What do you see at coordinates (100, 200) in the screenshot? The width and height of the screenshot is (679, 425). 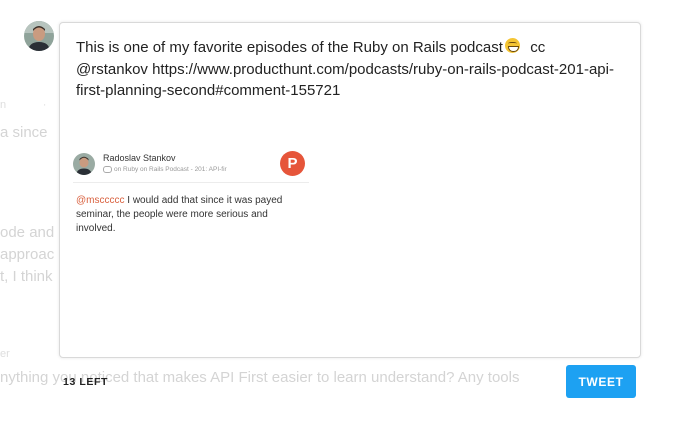 I see `mention-link: @msccccc` at bounding box center [100, 200].